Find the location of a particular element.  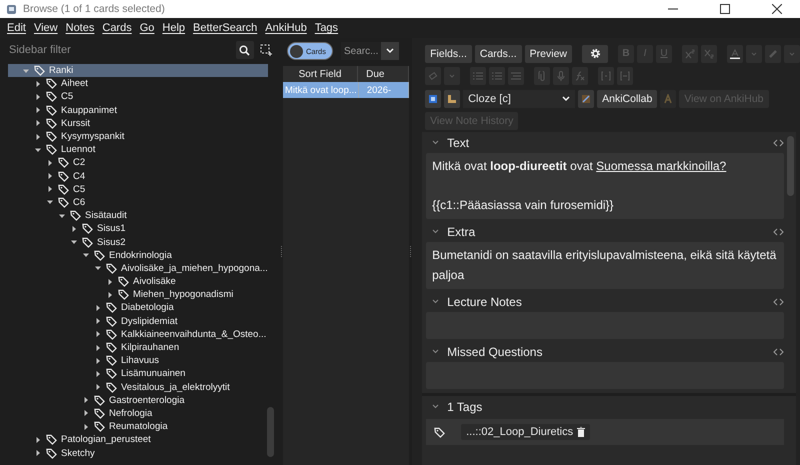

tag-label: Diabetologia is located at coordinates (147, 308).